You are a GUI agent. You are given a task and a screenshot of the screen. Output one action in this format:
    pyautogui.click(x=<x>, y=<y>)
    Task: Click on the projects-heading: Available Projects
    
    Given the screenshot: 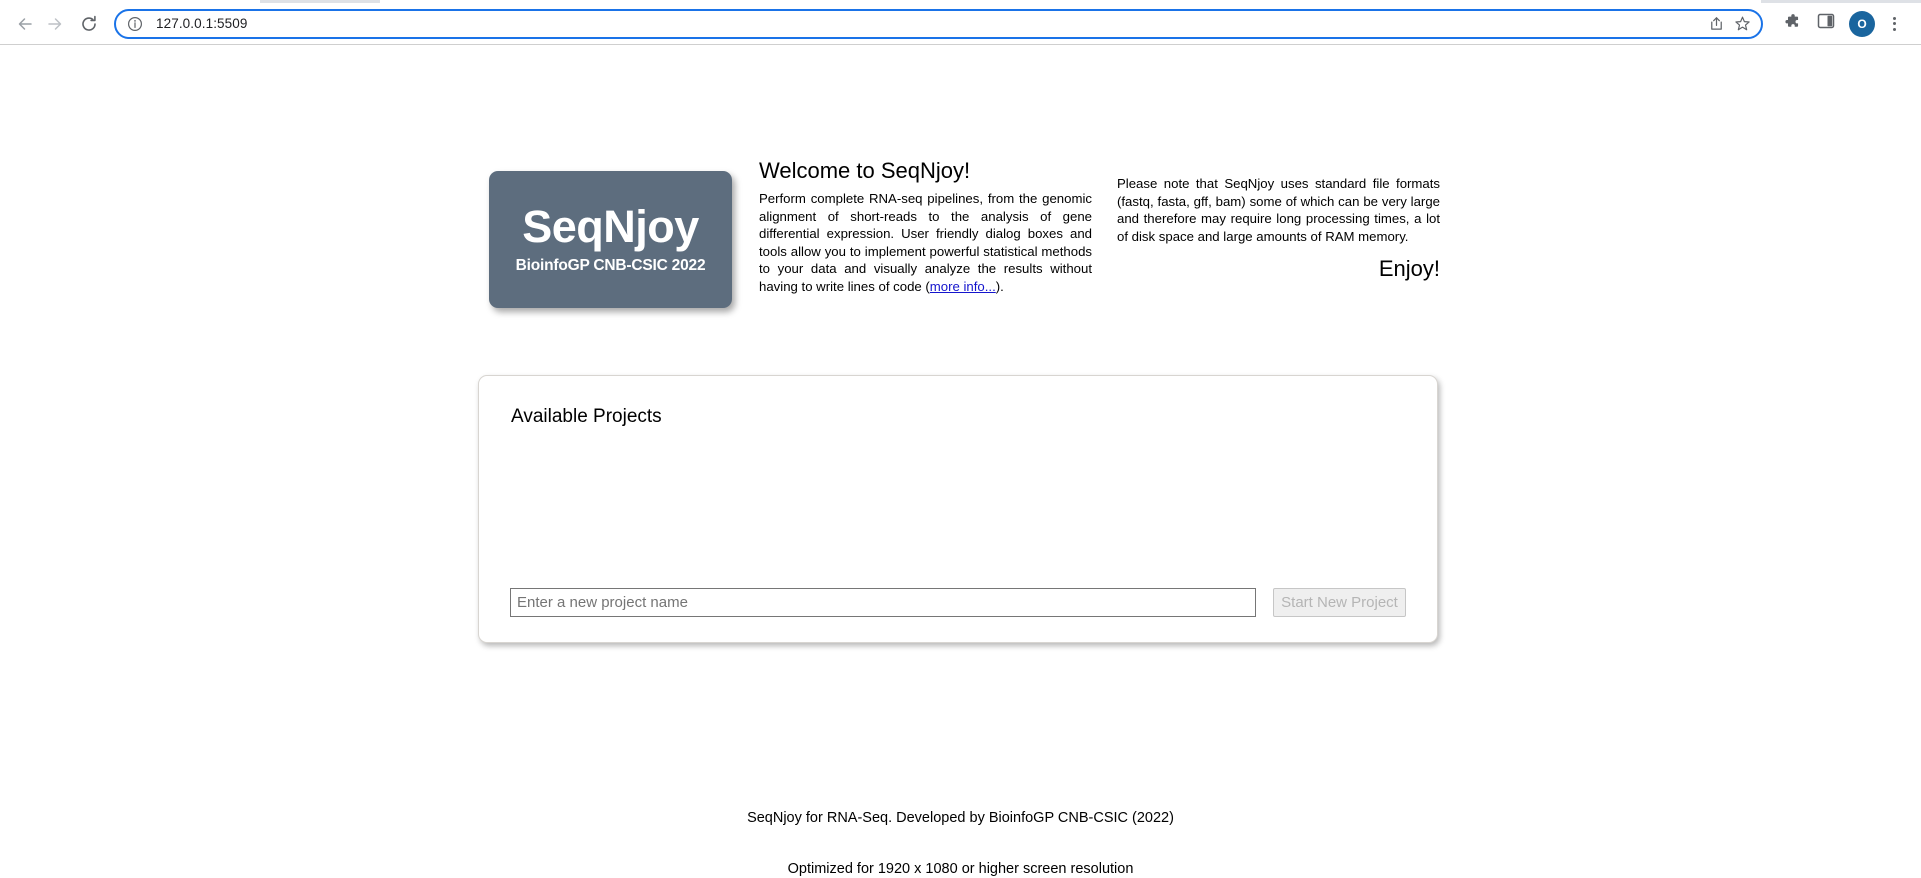 What is the action you would take?
    pyautogui.click(x=586, y=416)
    